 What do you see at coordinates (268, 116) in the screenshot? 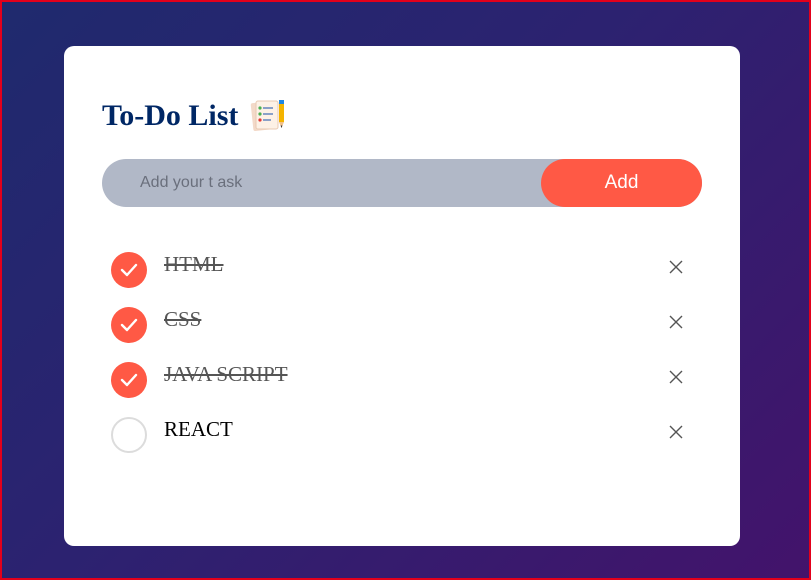
I see `notepad-checklist-icon` at bounding box center [268, 116].